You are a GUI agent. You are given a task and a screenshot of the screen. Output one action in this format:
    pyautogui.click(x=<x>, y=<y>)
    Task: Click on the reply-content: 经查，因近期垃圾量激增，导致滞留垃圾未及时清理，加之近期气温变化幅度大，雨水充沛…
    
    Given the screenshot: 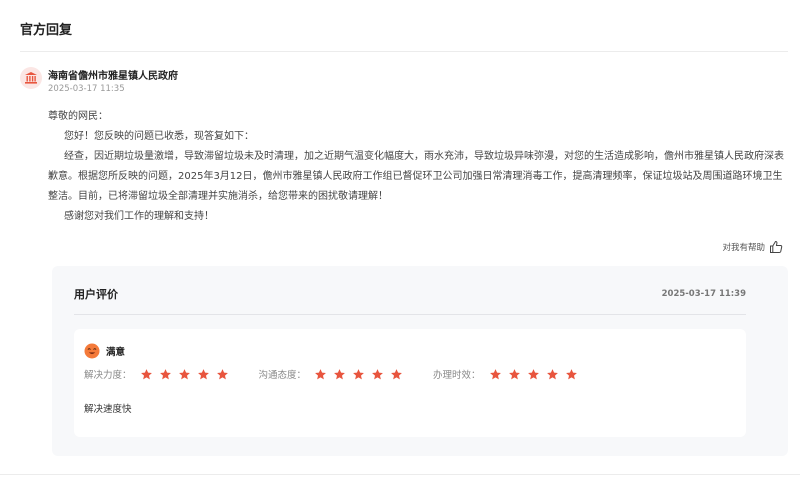 What is the action you would take?
    pyautogui.click(x=416, y=176)
    